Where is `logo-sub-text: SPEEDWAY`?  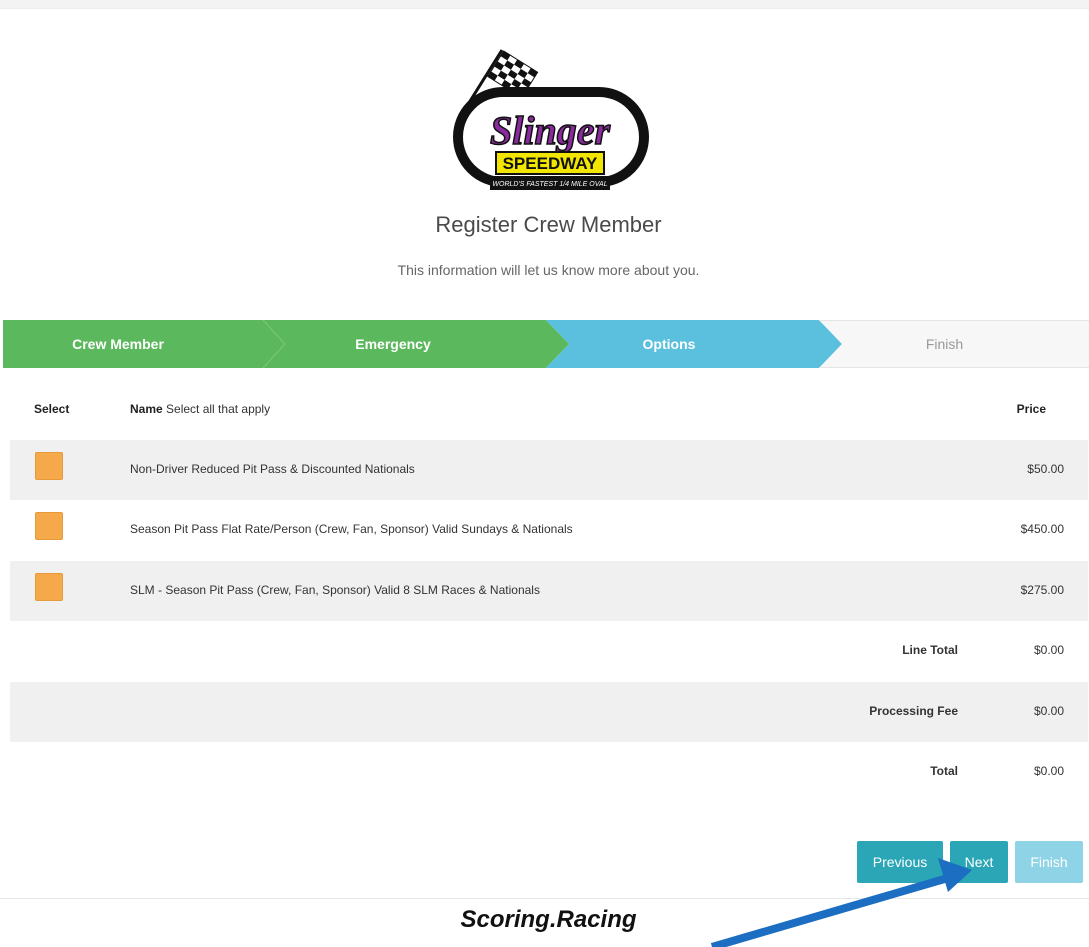
logo-sub-text: SPEEDWAY is located at coordinates (550, 163).